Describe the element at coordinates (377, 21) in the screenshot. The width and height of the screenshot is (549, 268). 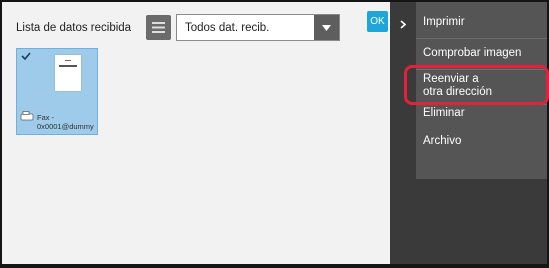
I see `ok-button: OK` at that location.